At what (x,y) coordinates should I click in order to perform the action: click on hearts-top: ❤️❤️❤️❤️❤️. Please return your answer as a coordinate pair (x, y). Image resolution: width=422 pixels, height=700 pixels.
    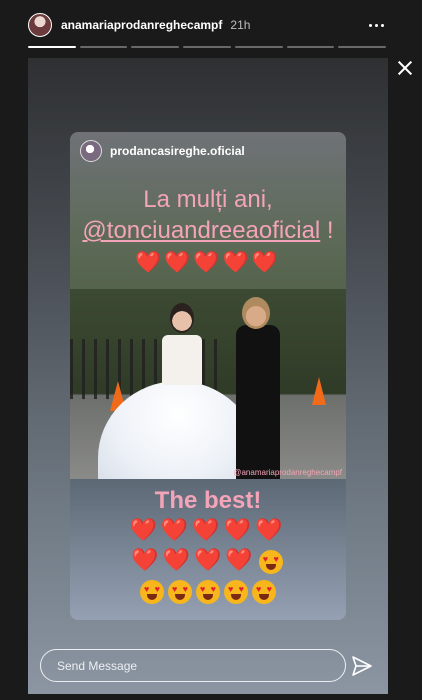
    Looking at the image, I should click on (208, 263).